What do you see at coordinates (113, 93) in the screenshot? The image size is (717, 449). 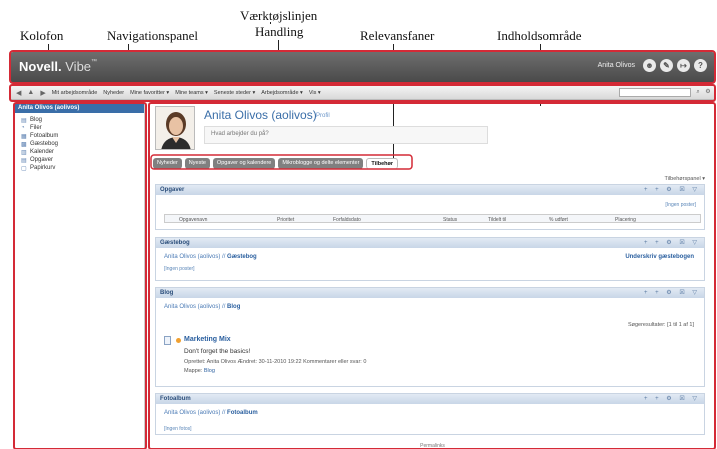 I see `toolbar-news: Nyheder` at bounding box center [113, 93].